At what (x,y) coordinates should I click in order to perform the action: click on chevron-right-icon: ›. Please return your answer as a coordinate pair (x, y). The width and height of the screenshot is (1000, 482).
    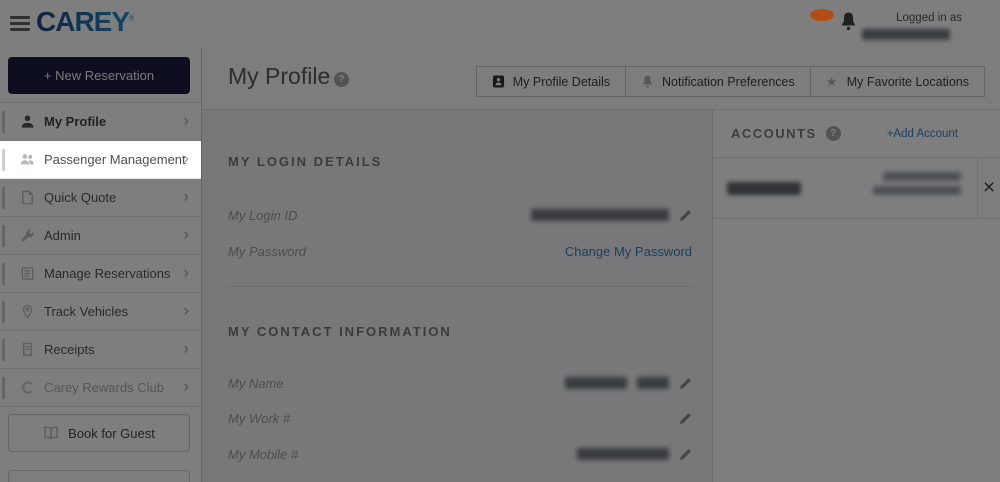
    Looking at the image, I should click on (186, 157).